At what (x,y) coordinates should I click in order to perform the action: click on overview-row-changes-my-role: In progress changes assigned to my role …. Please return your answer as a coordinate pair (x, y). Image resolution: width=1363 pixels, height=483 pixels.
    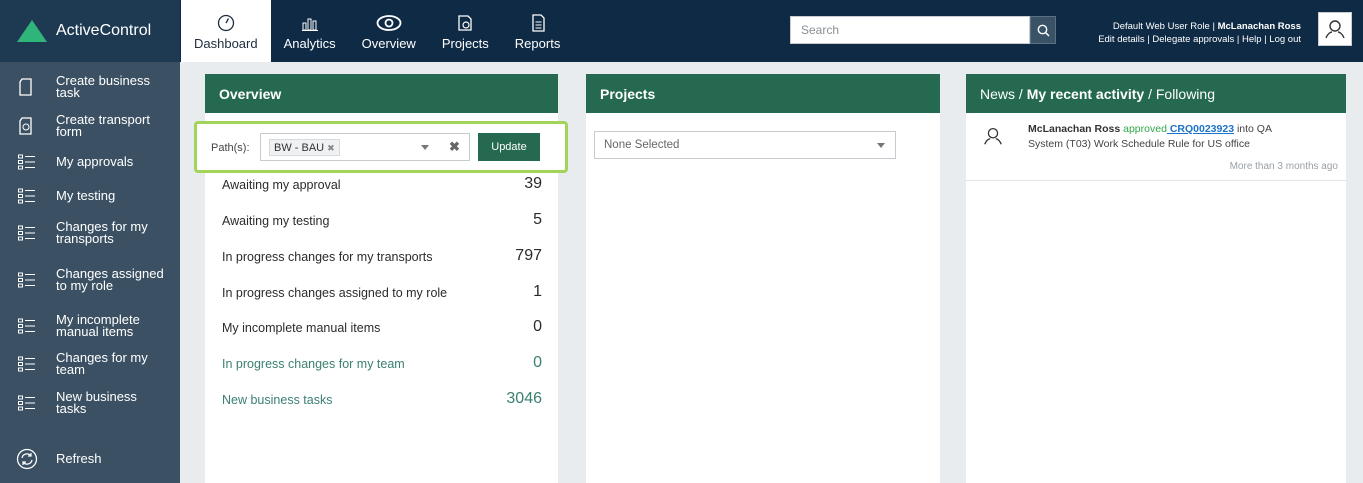
    Looking at the image, I should click on (382, 294).